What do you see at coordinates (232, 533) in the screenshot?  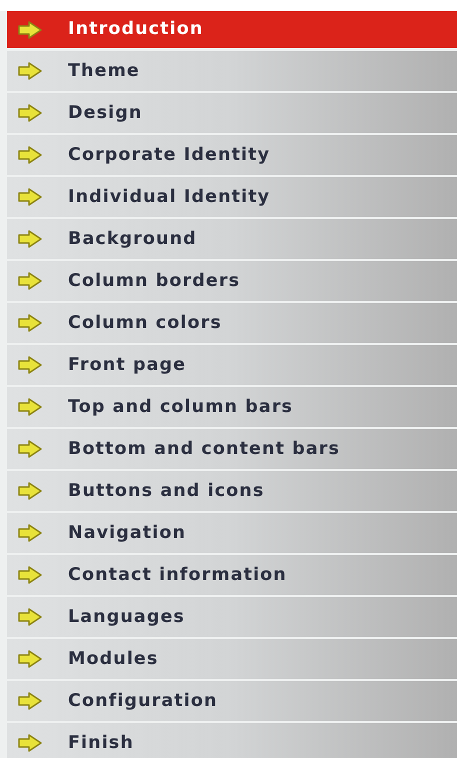 I see `menu-item: Navigation` at bounding box center [232, 533].